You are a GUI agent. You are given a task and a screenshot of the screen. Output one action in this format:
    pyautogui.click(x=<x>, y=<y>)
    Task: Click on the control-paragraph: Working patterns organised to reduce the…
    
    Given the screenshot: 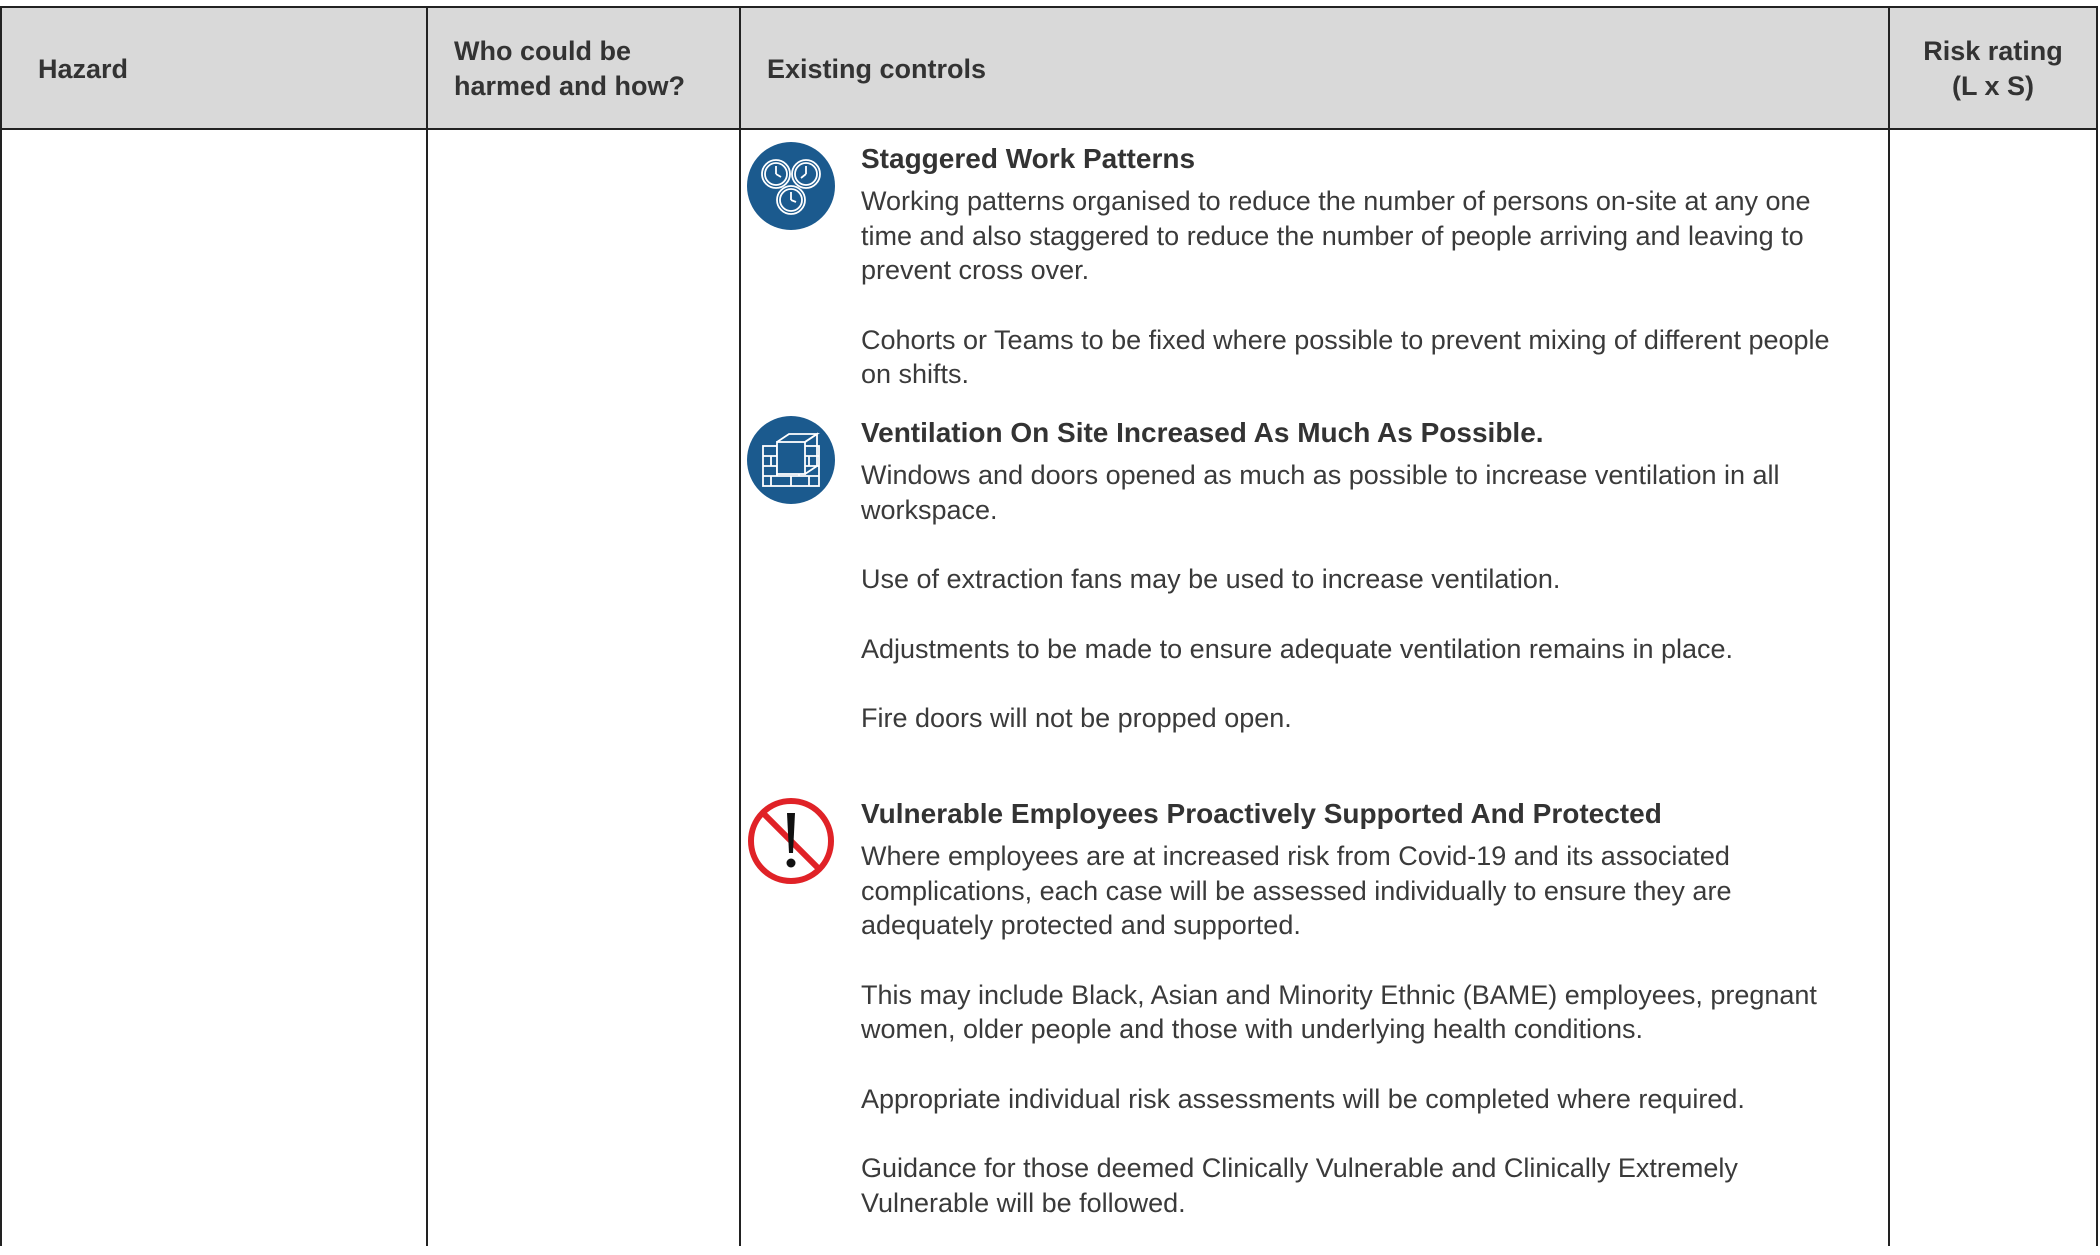 What is the action you would take?
    pyautogui.click(x=1336, y=235)
    